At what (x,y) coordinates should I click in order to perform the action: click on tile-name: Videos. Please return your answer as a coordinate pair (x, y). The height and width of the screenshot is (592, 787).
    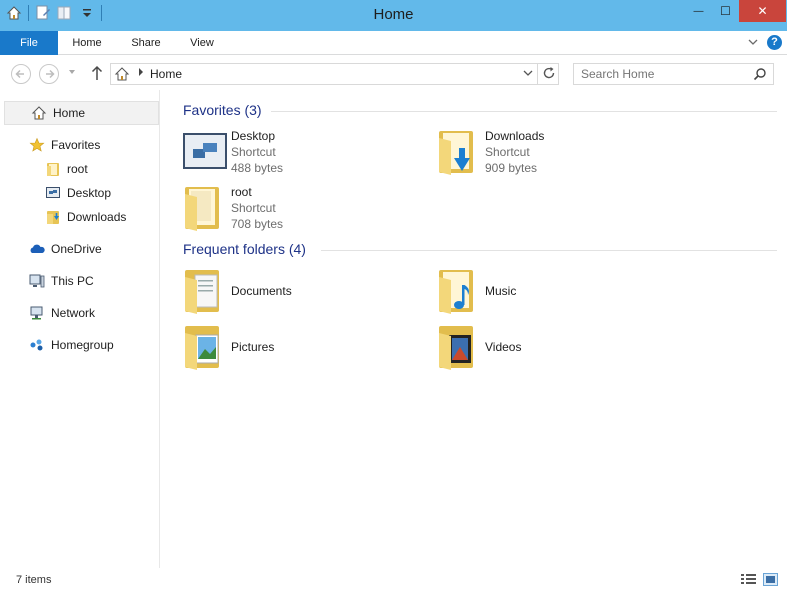
    Looking at the image, I should click on (503, 347).